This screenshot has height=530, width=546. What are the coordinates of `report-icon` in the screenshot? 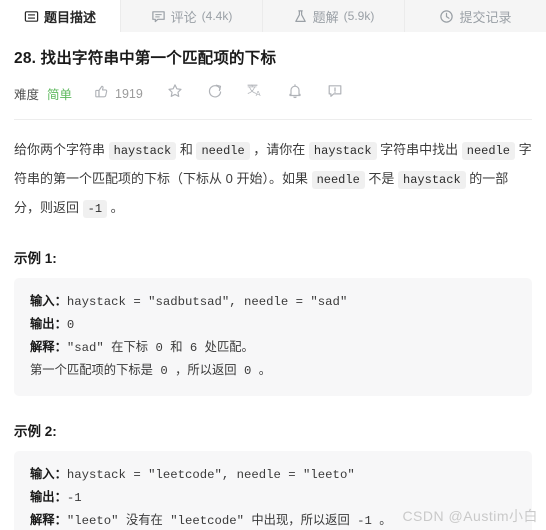 It's located at (335, 93).